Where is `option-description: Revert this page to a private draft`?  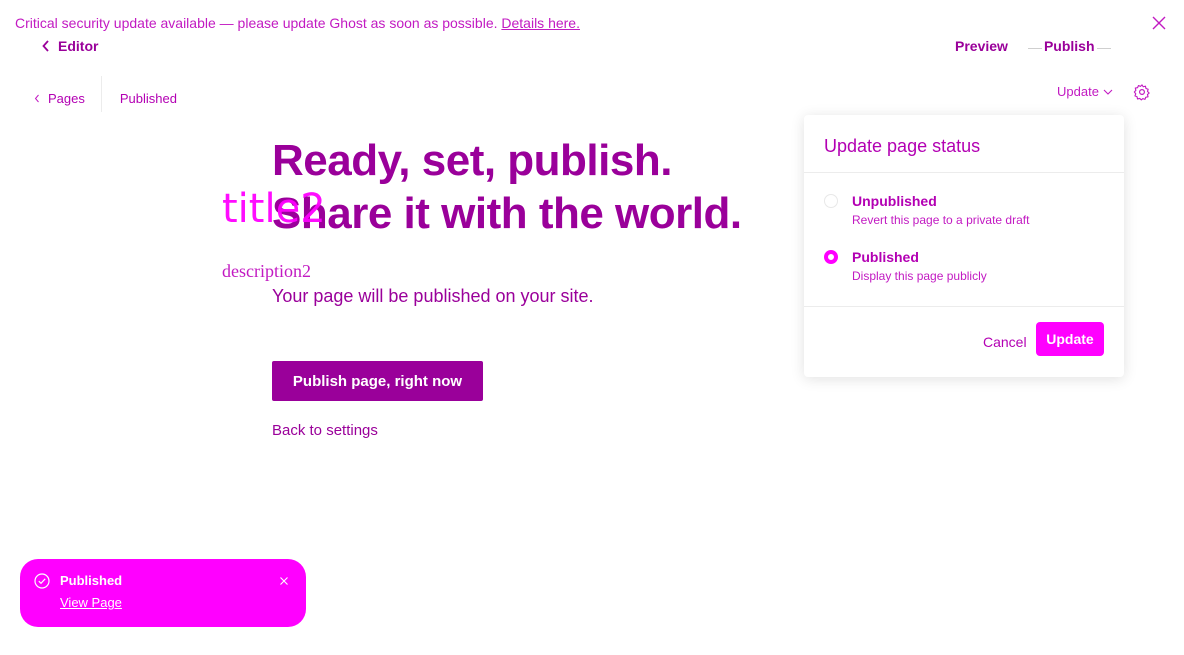
option-description: Revert this page to a private draft is located at coordinates (941, 220).